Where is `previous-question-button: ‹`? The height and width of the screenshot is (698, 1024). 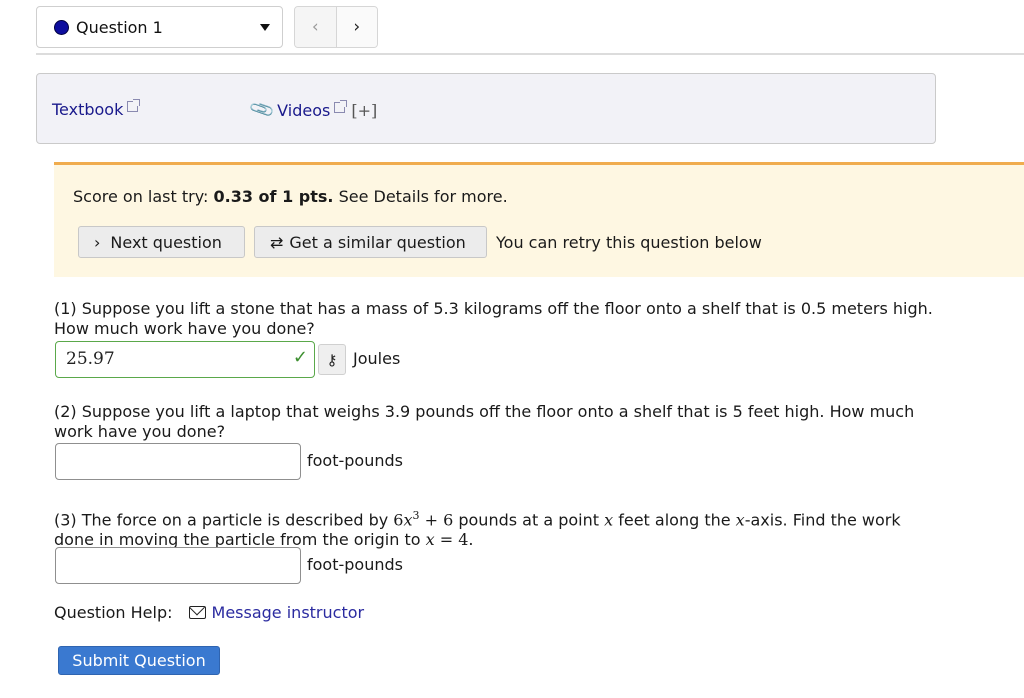 previous-question-button: ‹ is located at coordinates (316, 27).